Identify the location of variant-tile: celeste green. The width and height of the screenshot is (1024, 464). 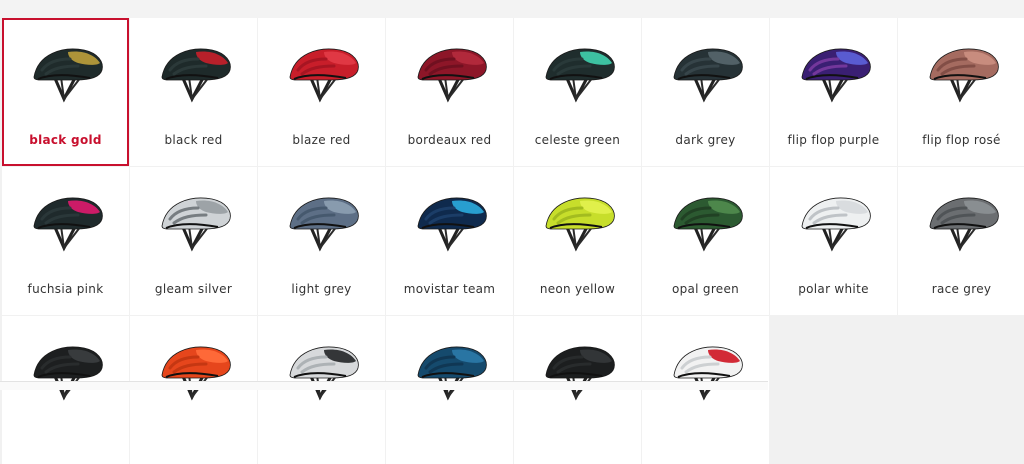
(577, 92).